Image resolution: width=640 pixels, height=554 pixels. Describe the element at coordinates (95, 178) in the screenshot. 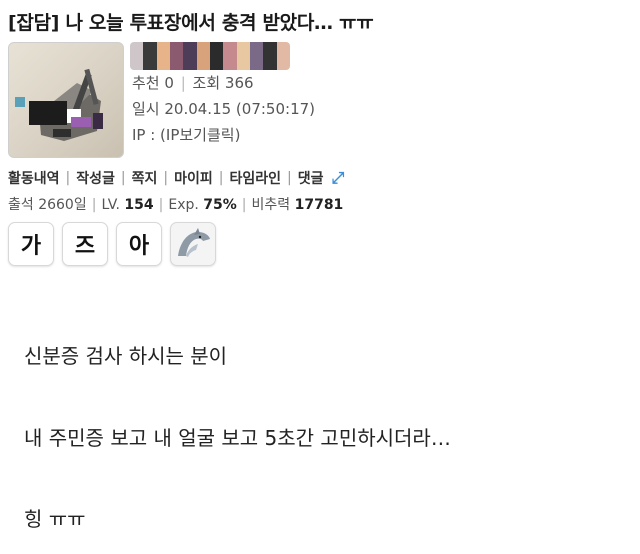

I see `menu-posts: 작성글` at that location.